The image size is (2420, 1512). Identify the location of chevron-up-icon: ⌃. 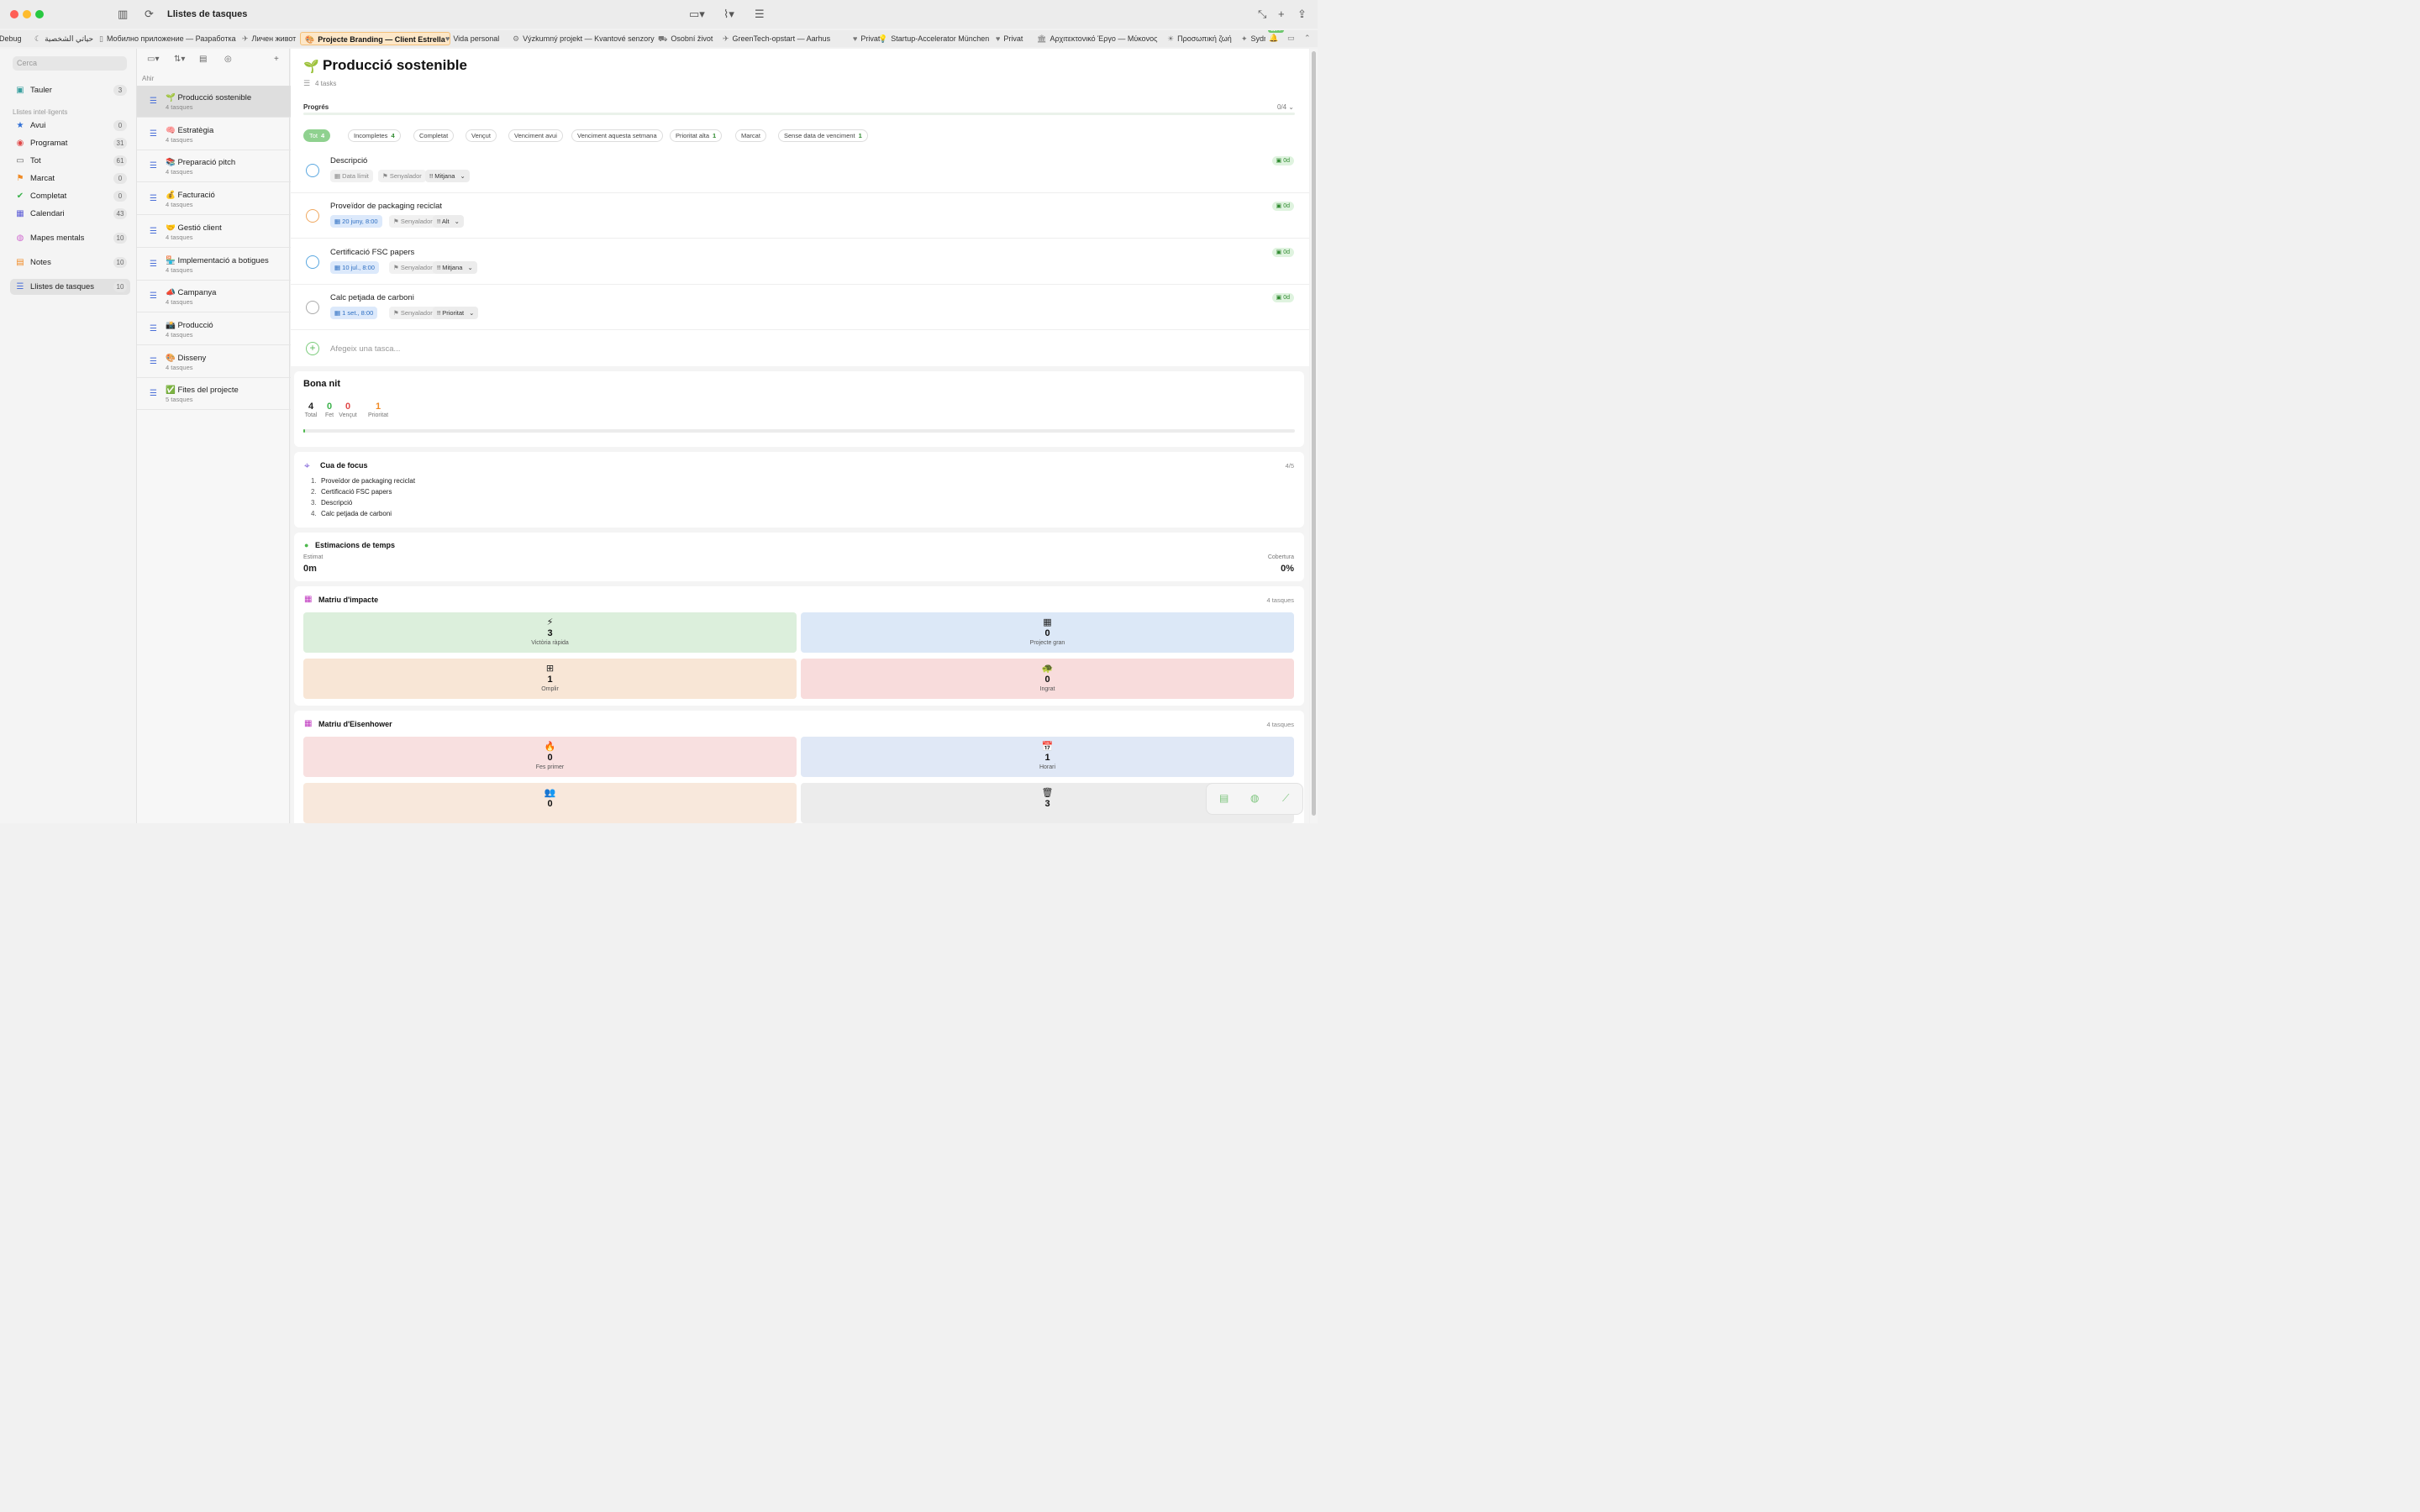
(1307, 38).